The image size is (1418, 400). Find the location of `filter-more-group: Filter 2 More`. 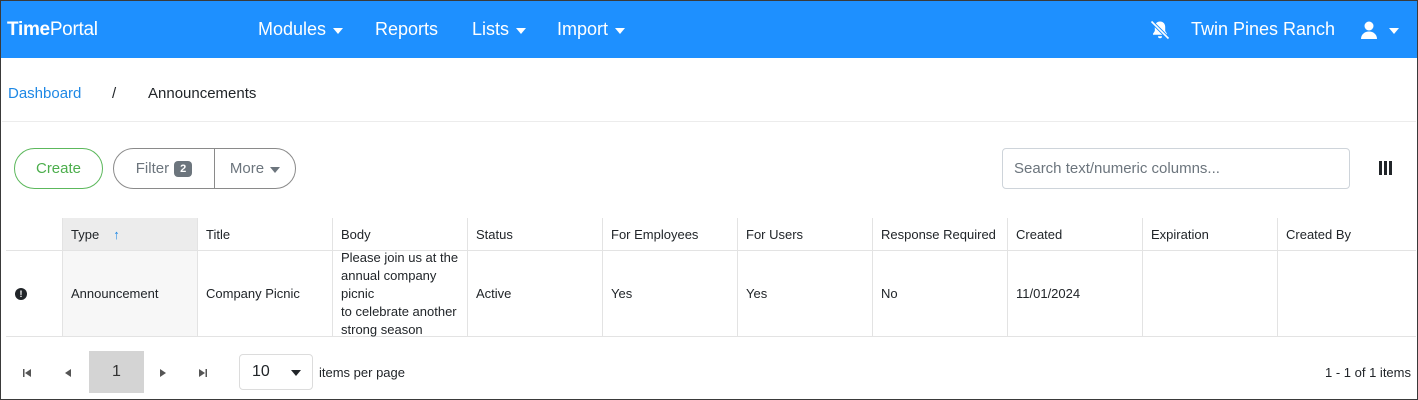

filter-more-group: Filter 2 More is located at coordinates (204, 168).